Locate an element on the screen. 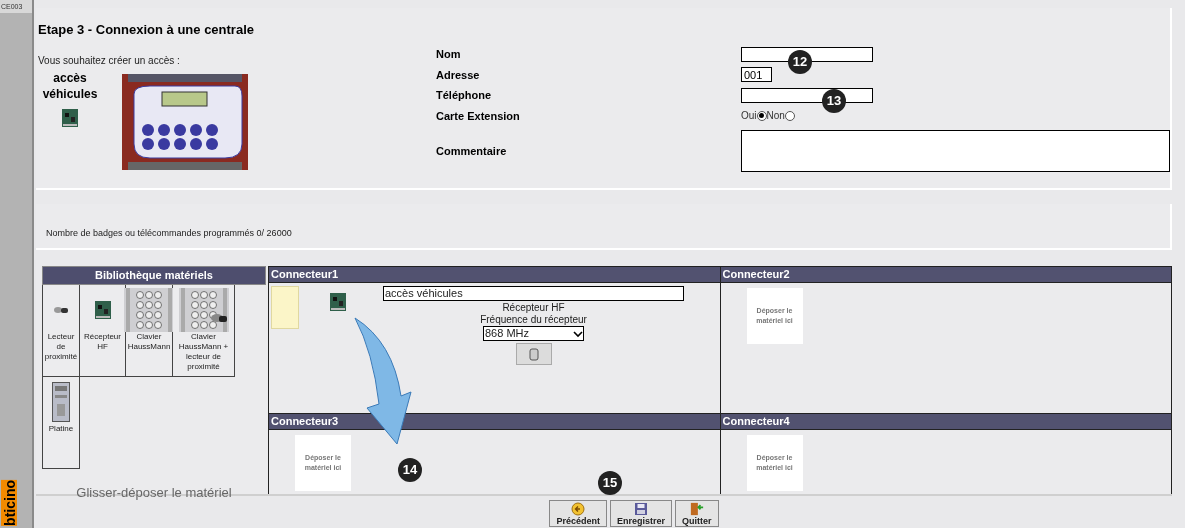 This screenshot has height=528, width=1185. field-label: Carte Extension is located at coordinates (478, 116).